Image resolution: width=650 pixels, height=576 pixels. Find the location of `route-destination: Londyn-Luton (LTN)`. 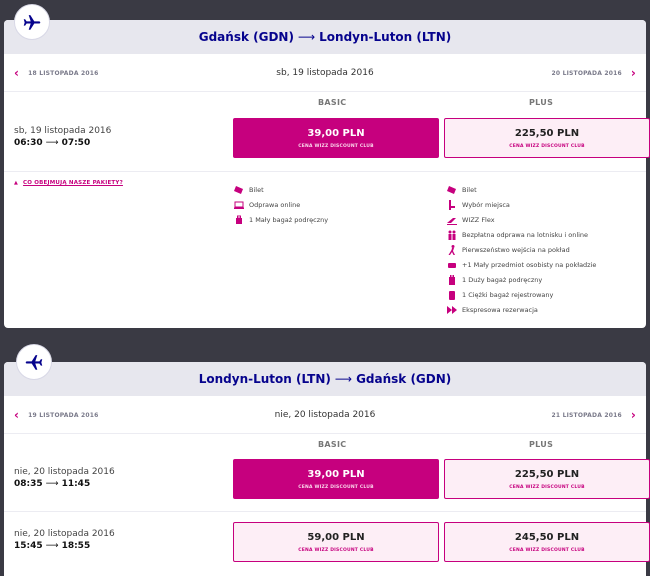

route-destination: Londyn-Luton (LTN) is located at coordinates (385, 37).